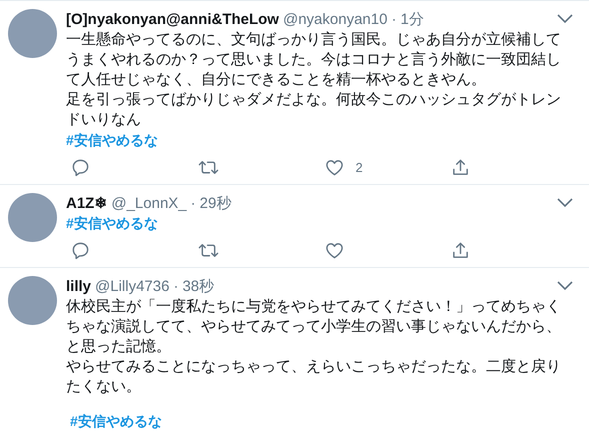 The width and height of the screenshot is (589, 447). What do you see at coordinates (314, 60) in the screenshot?
I see `tweet-text: 一生懸命やってるのに、文句ばっかり言う国民。じゃあ自分が立候補してうまくやれるのか？って思いました。今はコロナと言う外敵に一致団結して人任せじゃなく、自分にできることを精一杯やるときやん。` at bounding box center [314, 60].